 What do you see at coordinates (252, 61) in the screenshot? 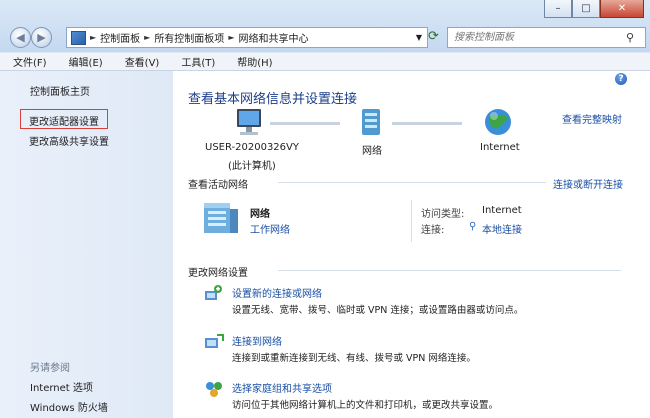
I see `menu-help: 帮助(H)` at bounding box center [252, 61].